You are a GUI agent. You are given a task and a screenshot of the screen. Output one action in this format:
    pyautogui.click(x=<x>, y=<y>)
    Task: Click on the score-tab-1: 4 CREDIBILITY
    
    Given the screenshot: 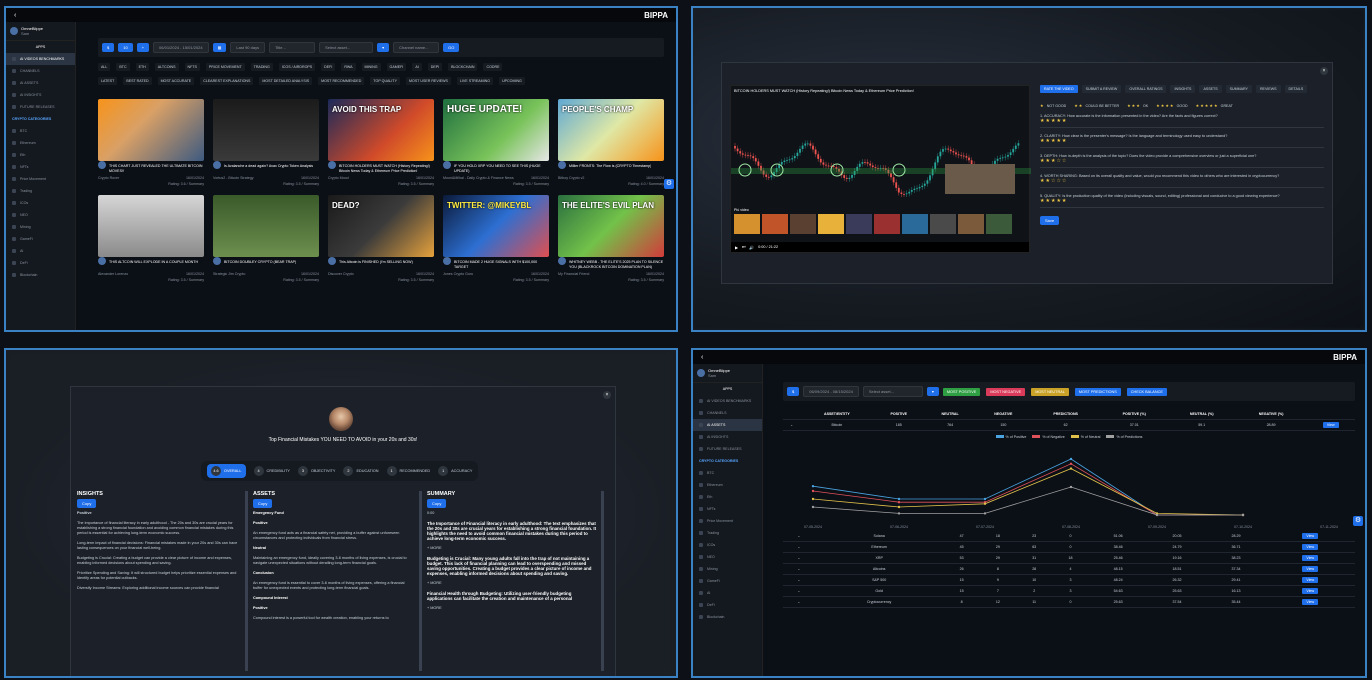 What is the action you would take?
    pyautogui.click(x=271, y=471)
    